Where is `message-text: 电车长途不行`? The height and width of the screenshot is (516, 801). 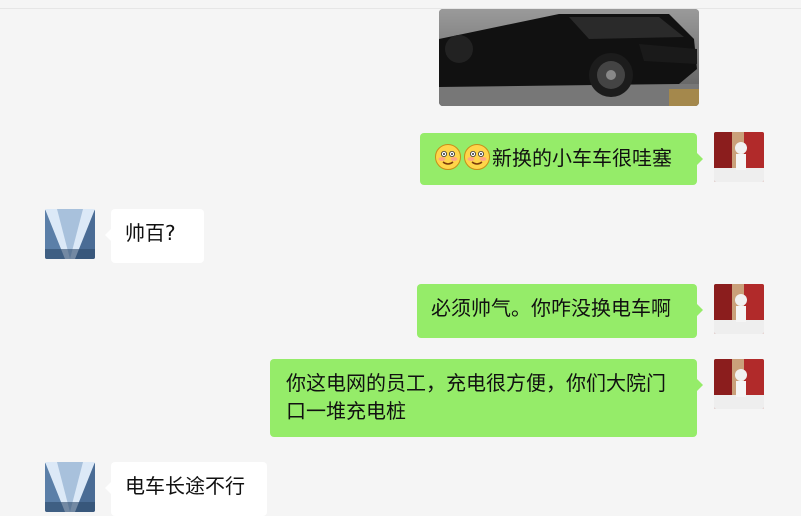
message-text: 电车长途不行 is located at coordinates (185, 486).